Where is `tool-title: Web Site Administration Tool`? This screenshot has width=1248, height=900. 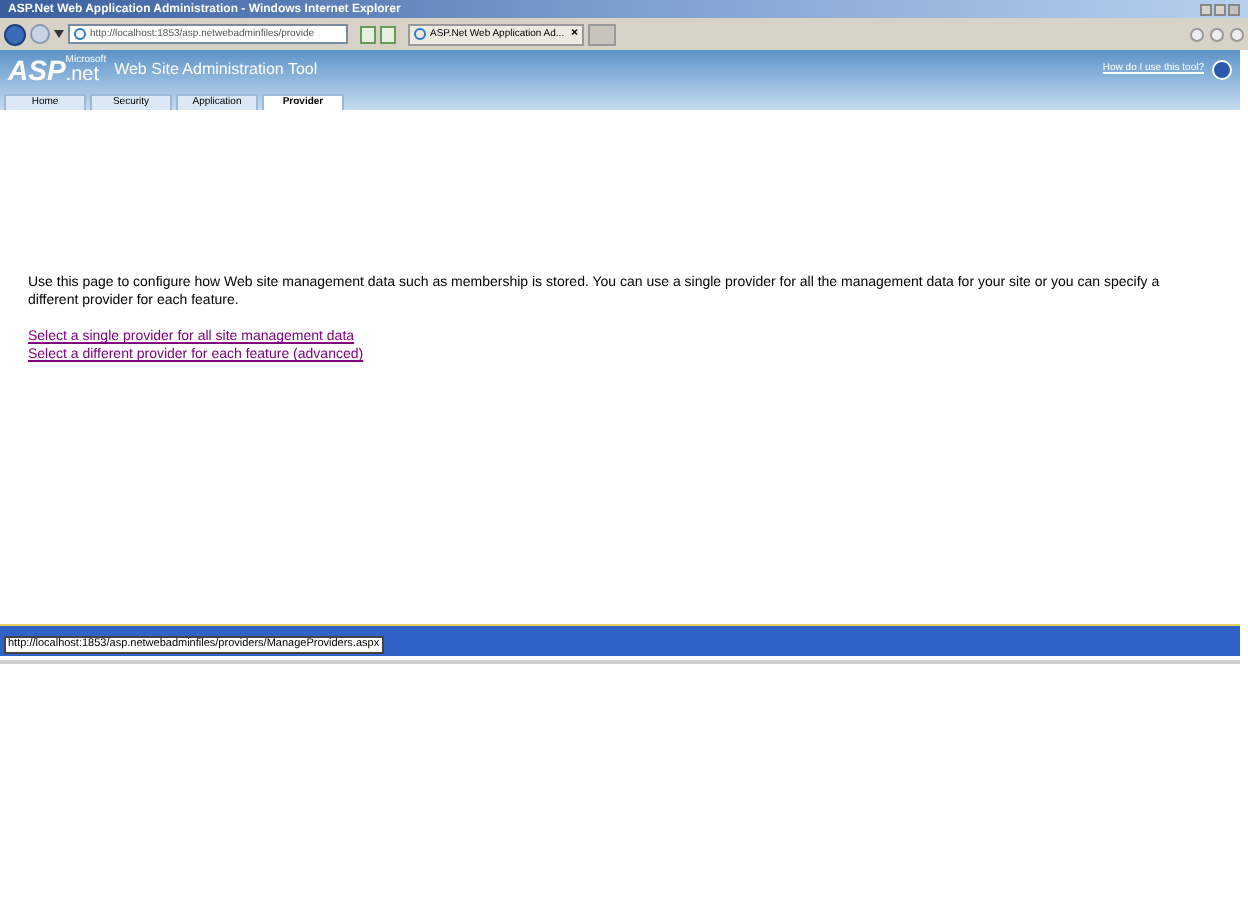 tool-title: Web Site Administration Tool is located at coordinates (216, 70).